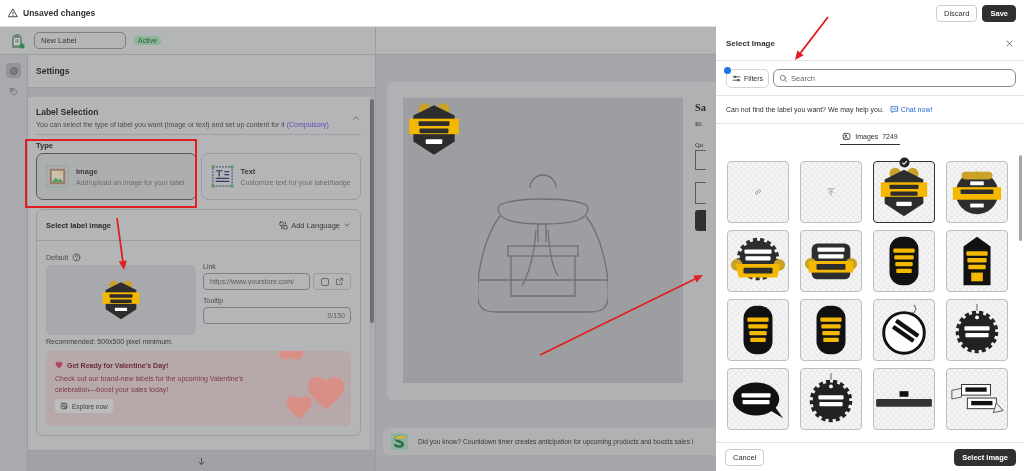  Describe the element at coordinates (339, 281) in the screenshot. I see `external-link-icon` at that location.